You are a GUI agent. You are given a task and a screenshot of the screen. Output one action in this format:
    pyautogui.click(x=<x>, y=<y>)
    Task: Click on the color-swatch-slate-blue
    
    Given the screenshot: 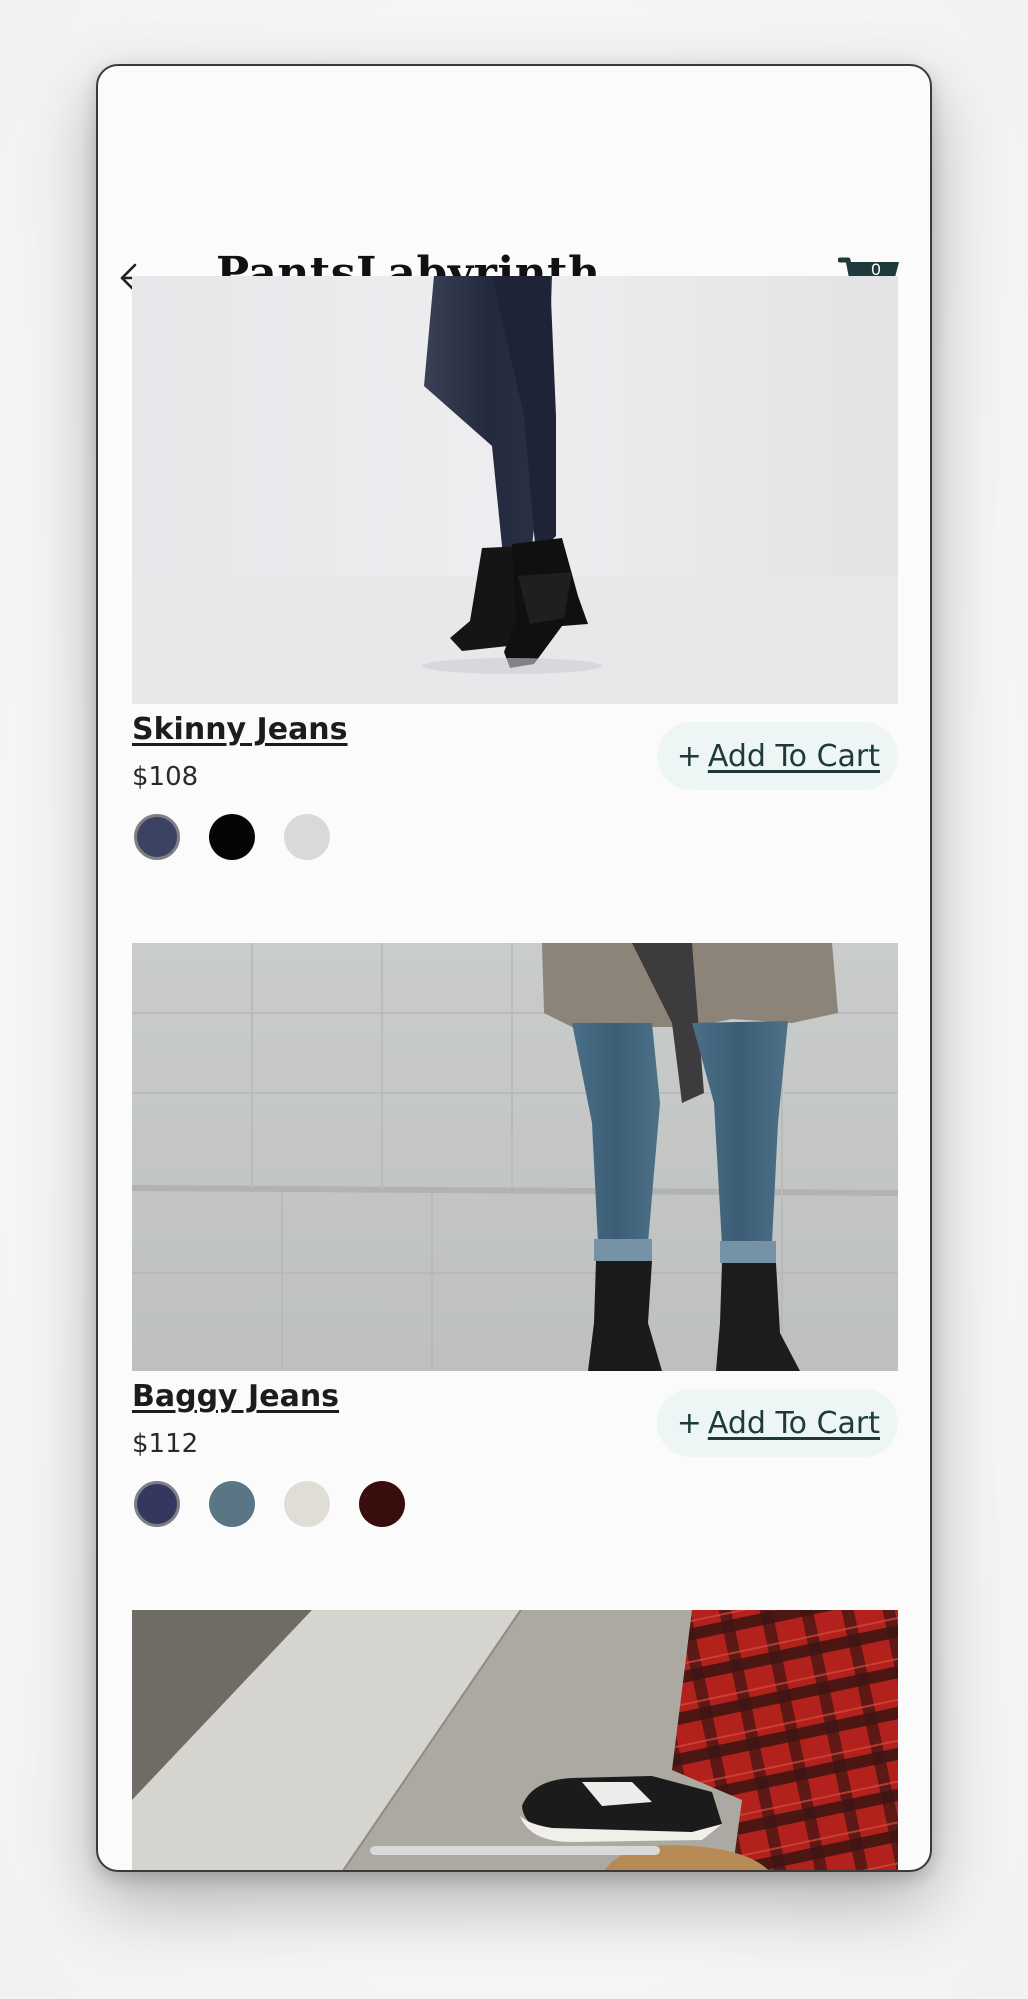 What is the action you would take?
    pyautogui.click(x=232, y=1504)
    